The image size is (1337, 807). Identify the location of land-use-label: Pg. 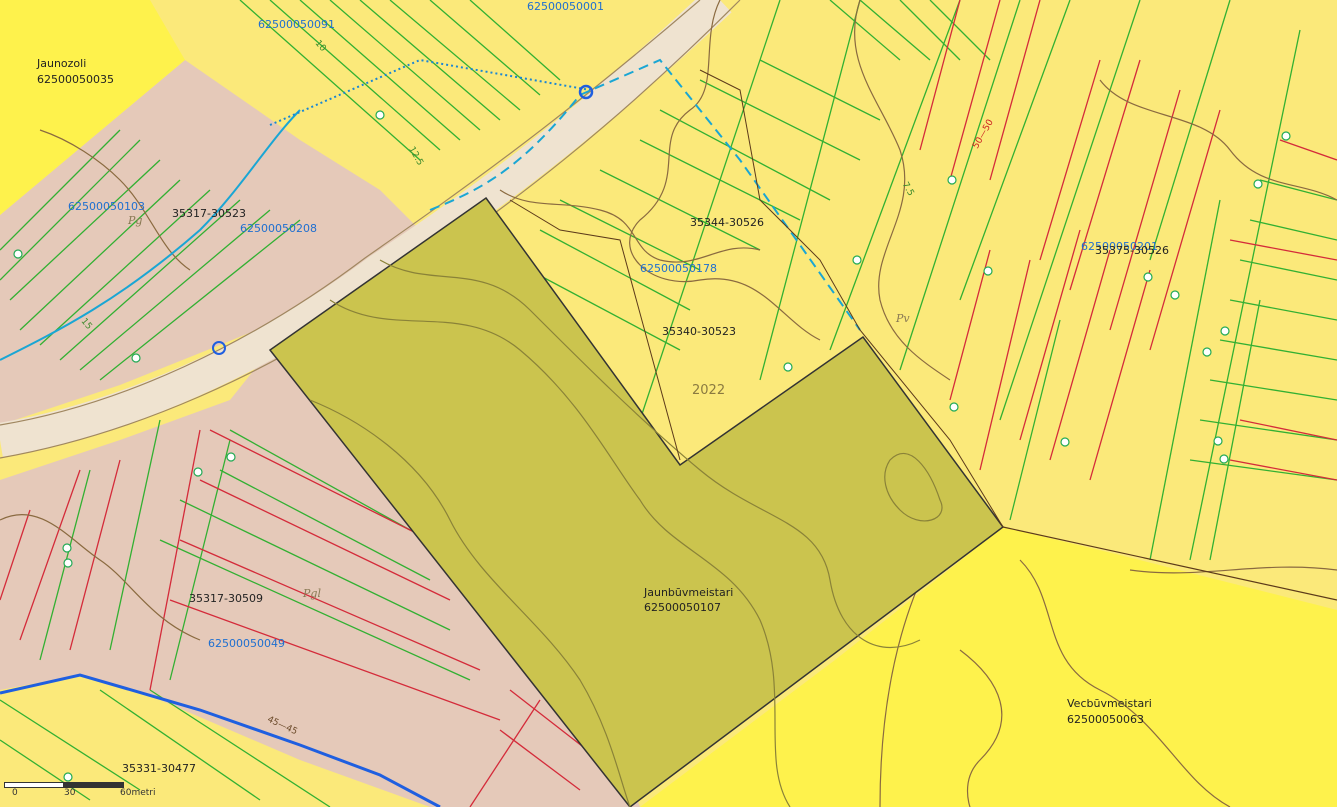
(135, 220).